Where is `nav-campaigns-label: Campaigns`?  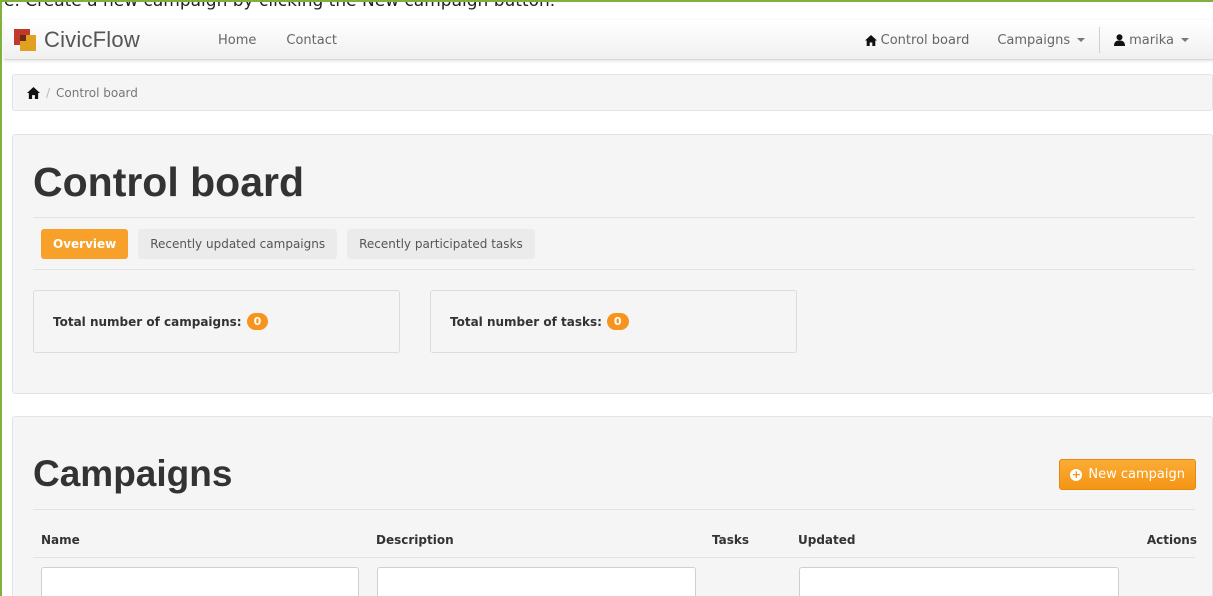
nav-campaigns-label: Campaigns is located at coordinates (1034, 40).